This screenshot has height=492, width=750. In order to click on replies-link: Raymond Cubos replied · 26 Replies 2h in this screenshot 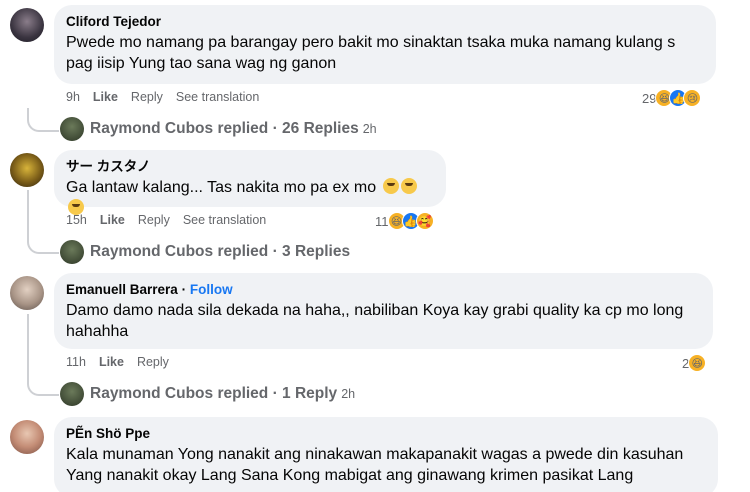, I will do `click(218, 129)`.